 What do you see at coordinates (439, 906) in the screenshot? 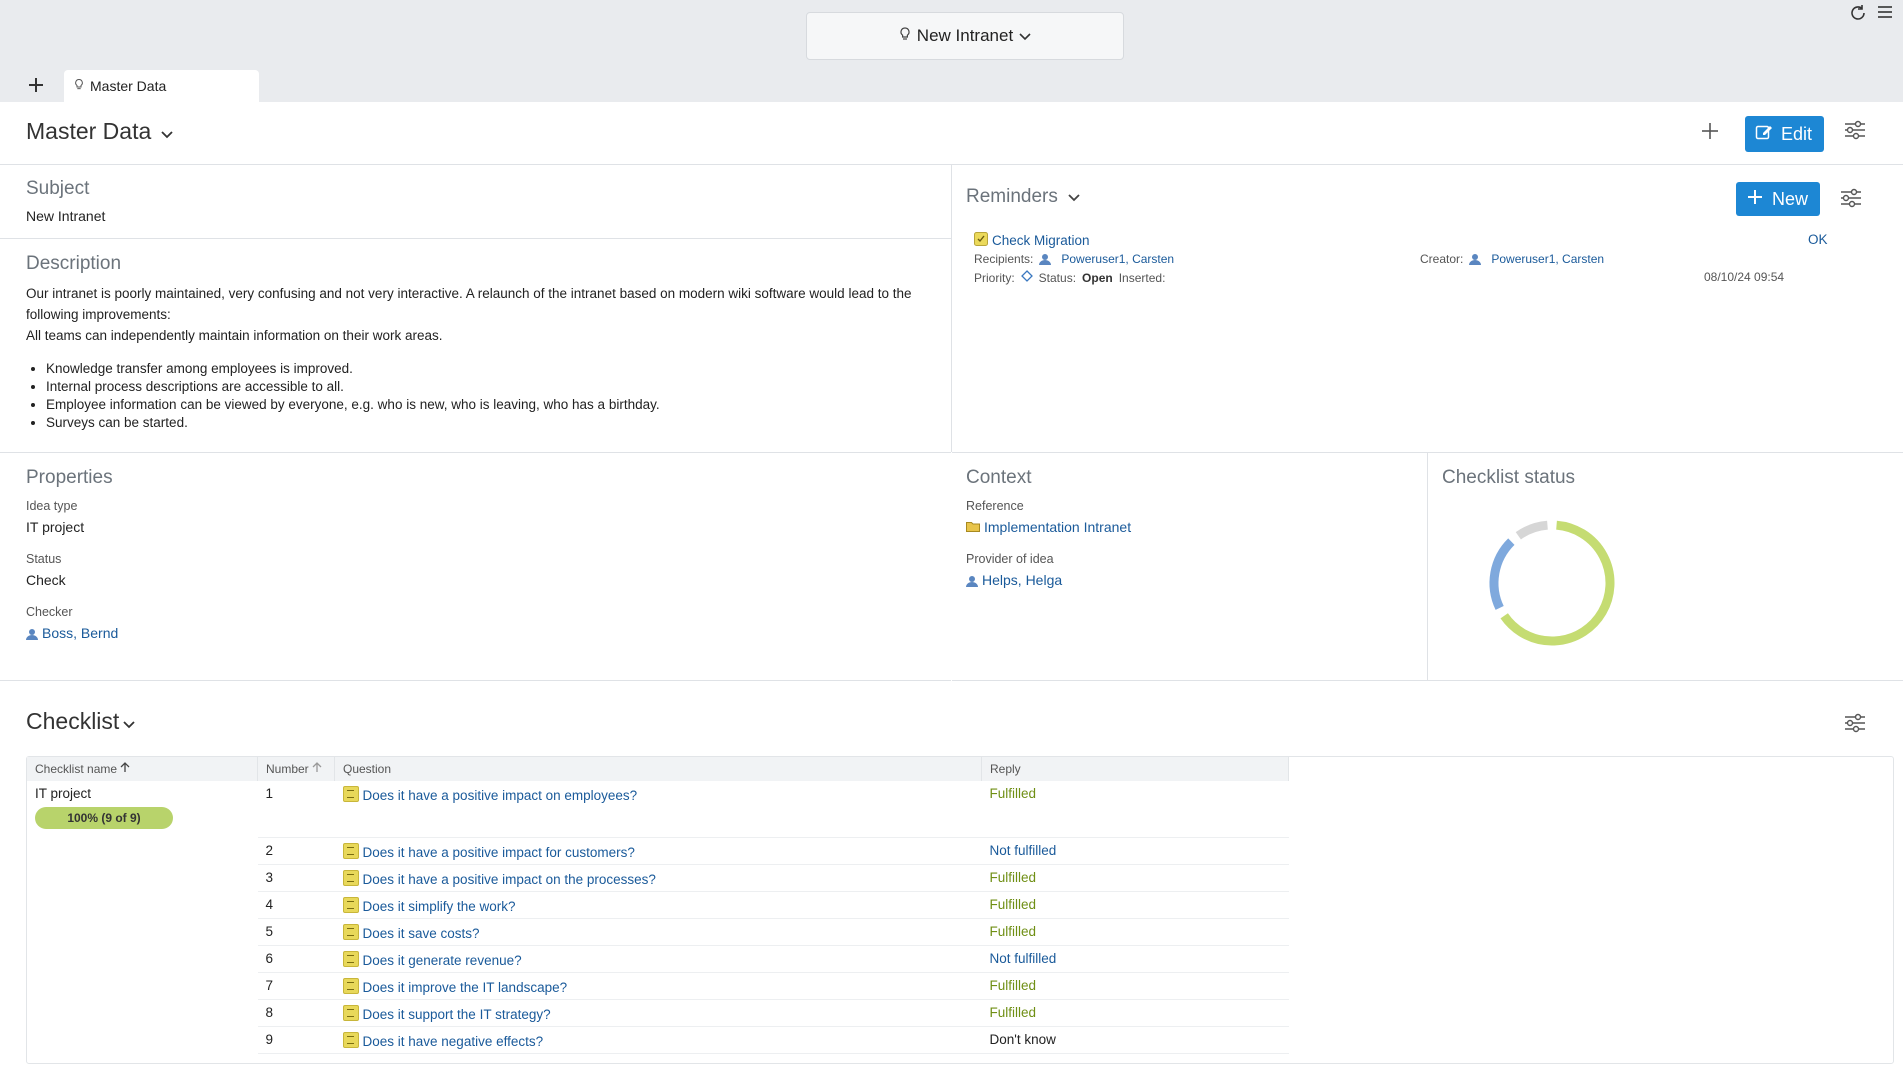
I see `question-link: Does it simplify the work?` at bounding box center [439, 906].